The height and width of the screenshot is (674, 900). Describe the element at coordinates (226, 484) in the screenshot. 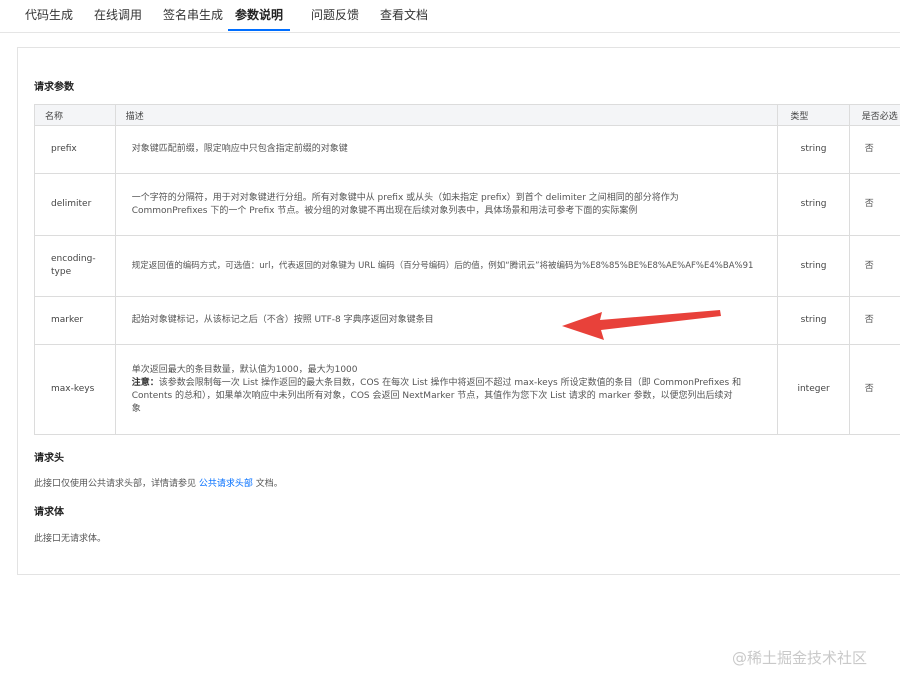

I see `public-headers-link: 公共请求头部` at that location.